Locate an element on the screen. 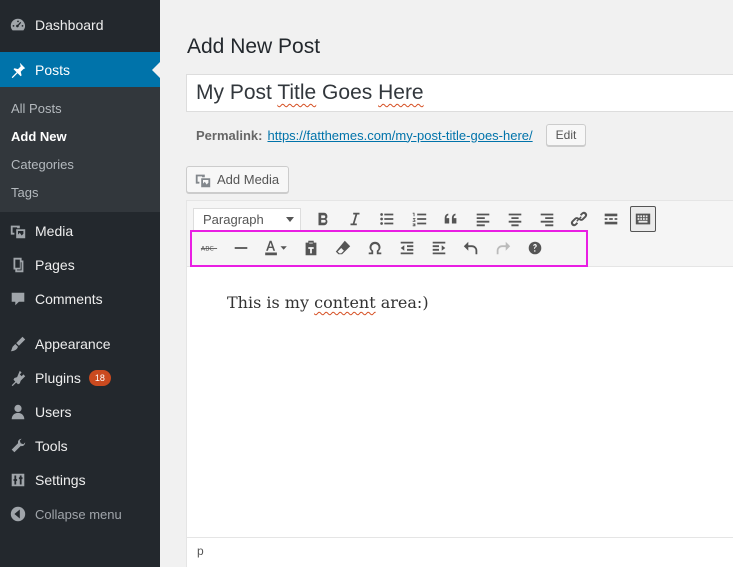 The image size is (733, 567). content-text: This is my is located at coordinates (271, 302).